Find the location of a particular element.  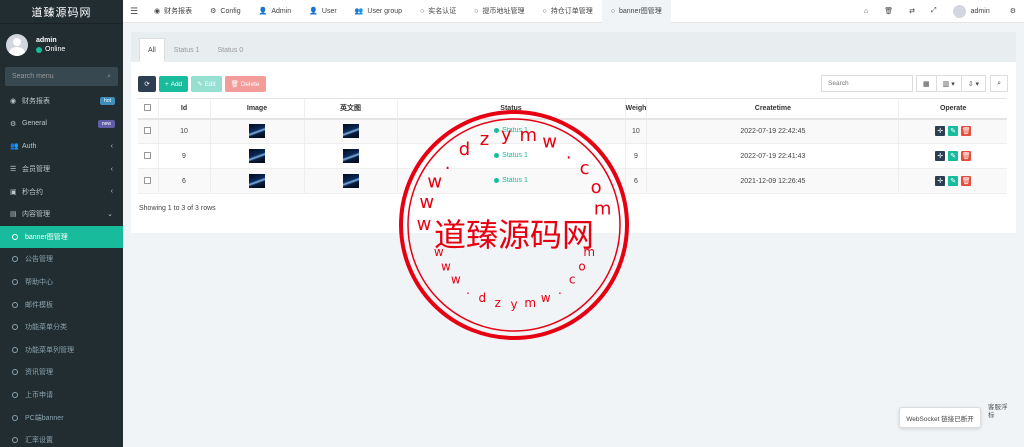

col-createtime: Createtime is located at coordinates (772, 109).